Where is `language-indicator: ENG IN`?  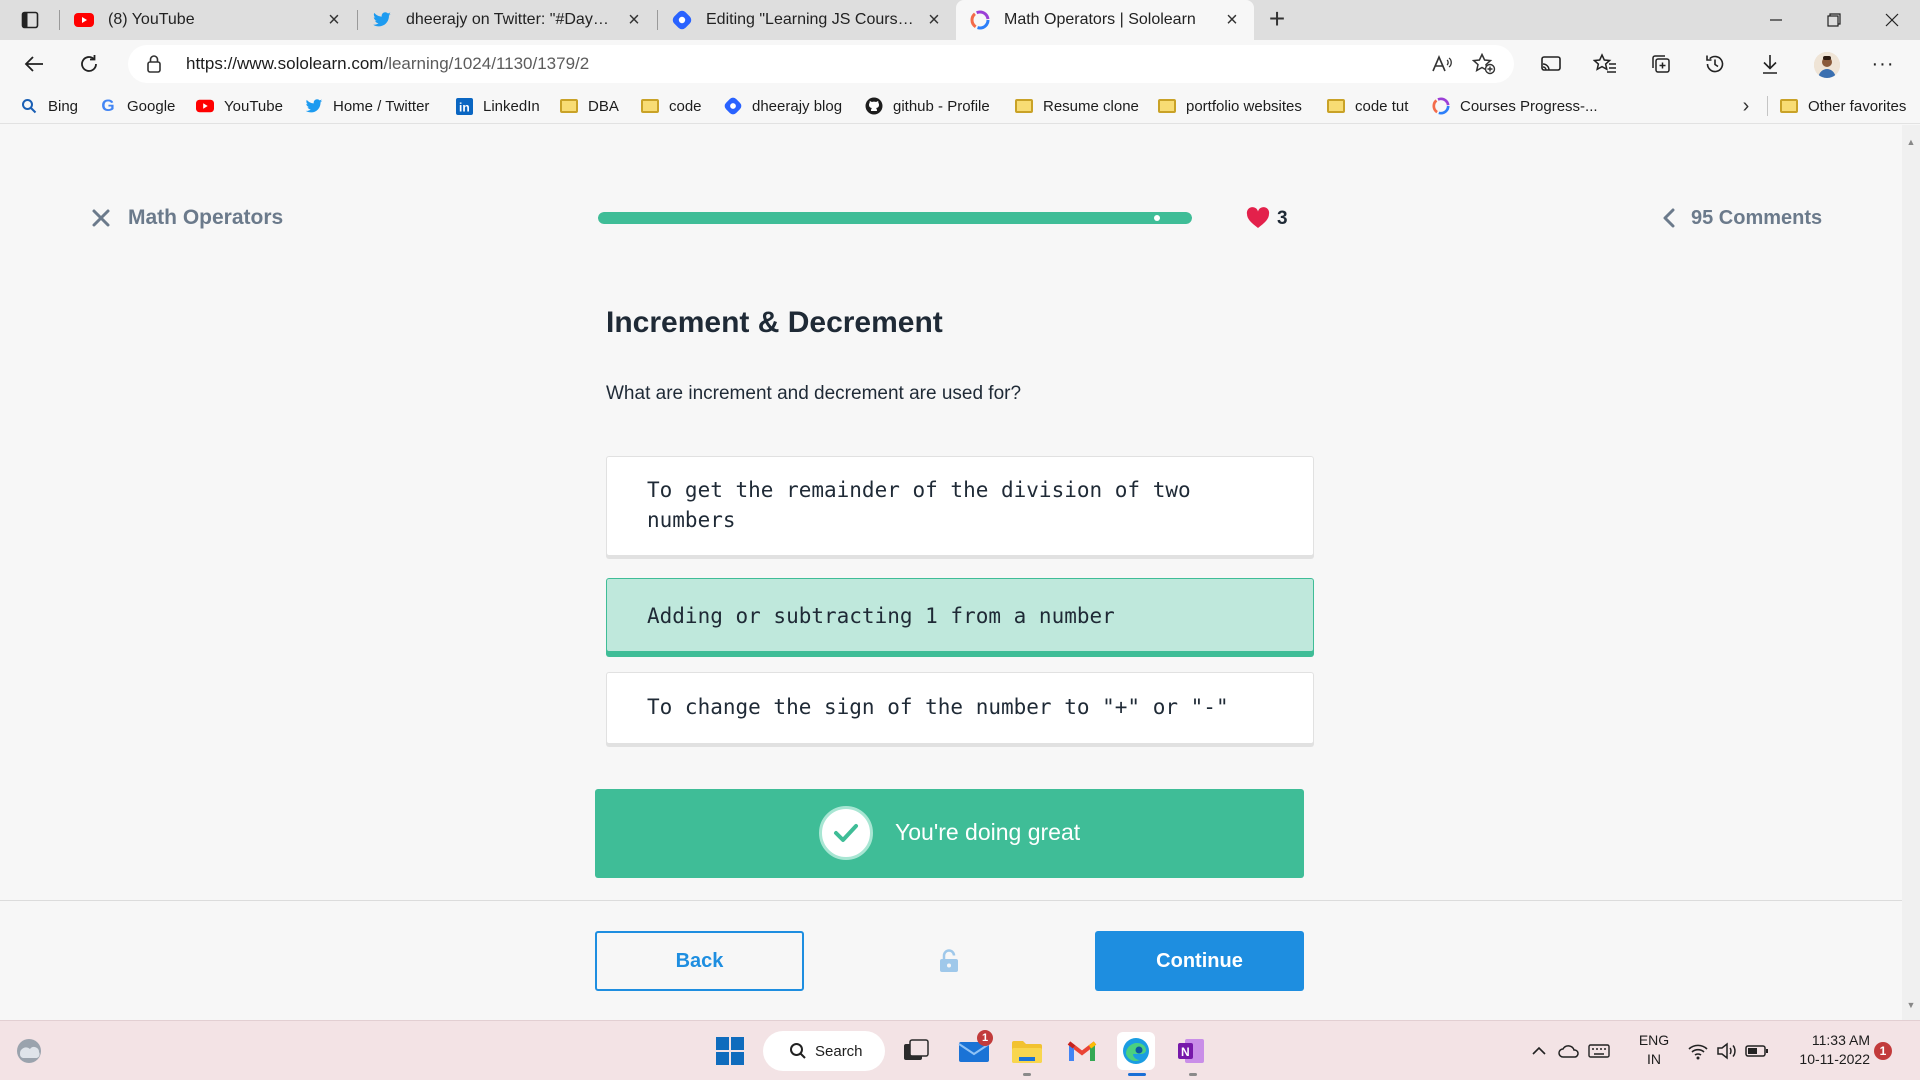 language-indicator: ENG IN is located at coordinates (1654, 1050).